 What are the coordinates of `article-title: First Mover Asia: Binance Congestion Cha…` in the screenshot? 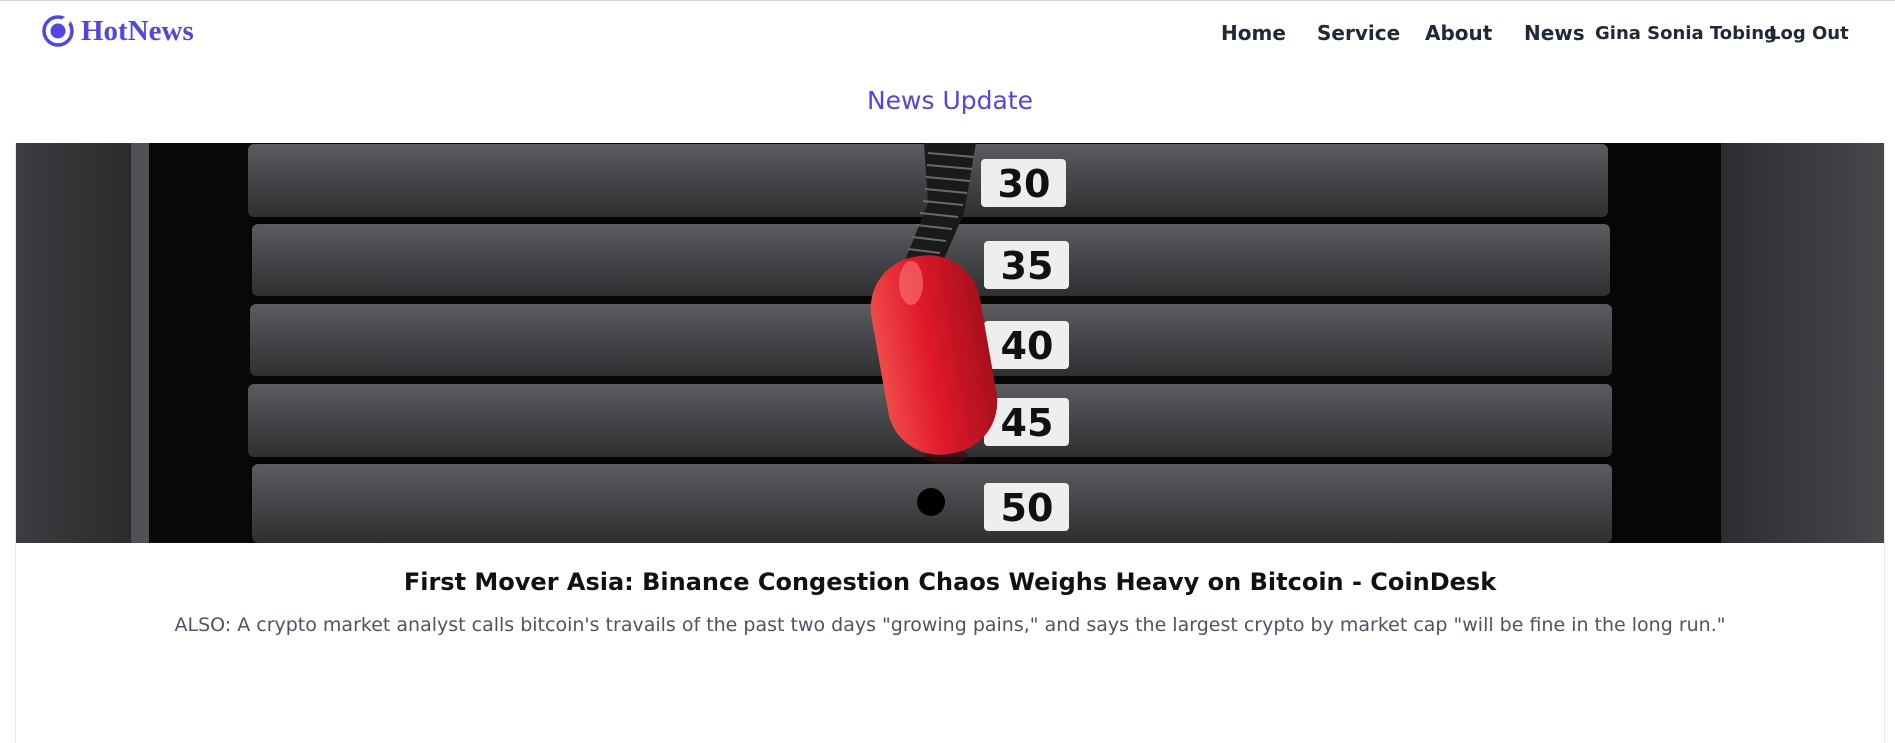 It's located at (950, 582).